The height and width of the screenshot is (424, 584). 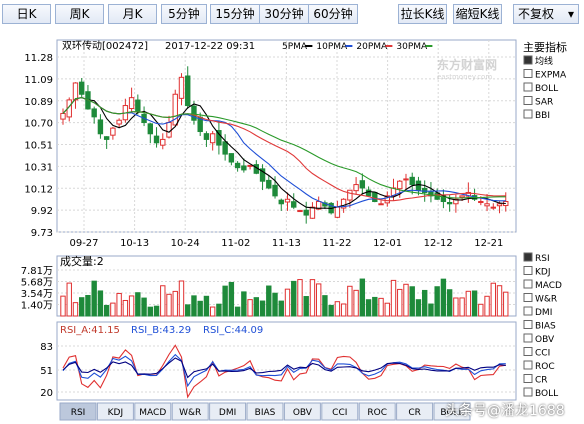 What do you see at coordinates (540, 88) in the screenshot?
I see `main-indicator-option: BOLL` at bounding box center [540, 88].